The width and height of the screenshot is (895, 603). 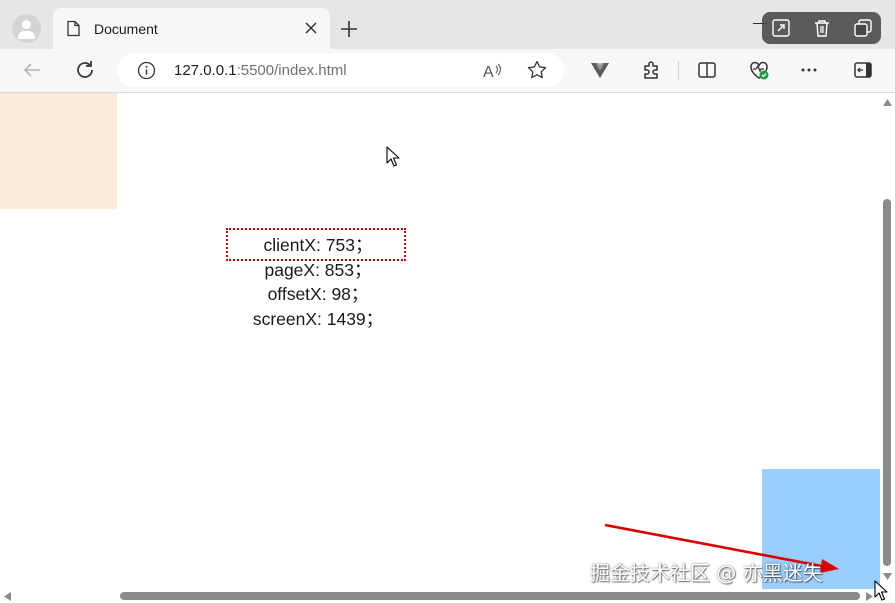 I want to click on floating-toolbar, so click(x=821, y=28).